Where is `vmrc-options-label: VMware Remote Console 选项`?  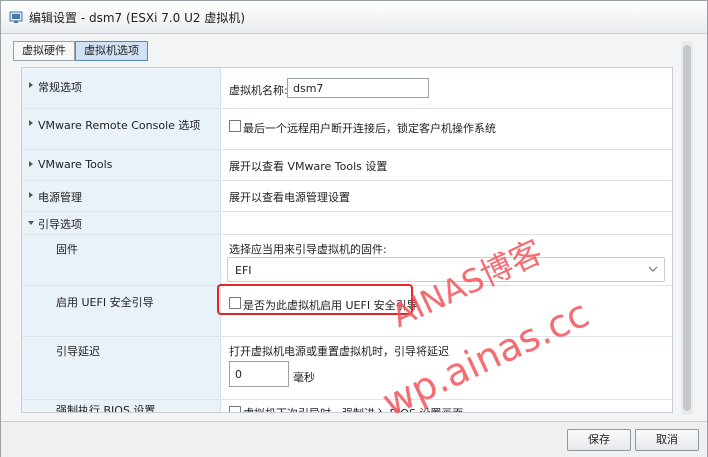 vmrc-options-label: VMware Remote Console 选项 is located at coordinates (119, 125).